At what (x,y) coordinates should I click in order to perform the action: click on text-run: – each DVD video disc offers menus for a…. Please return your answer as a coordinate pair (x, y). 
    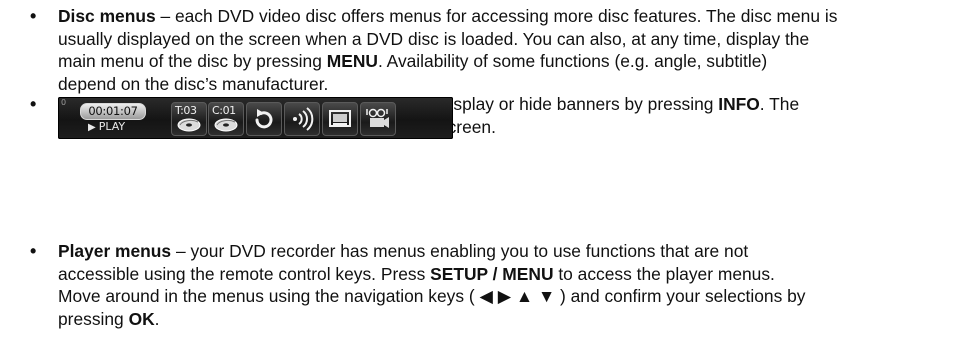
    Looking at the image, I should click on (496, 16).